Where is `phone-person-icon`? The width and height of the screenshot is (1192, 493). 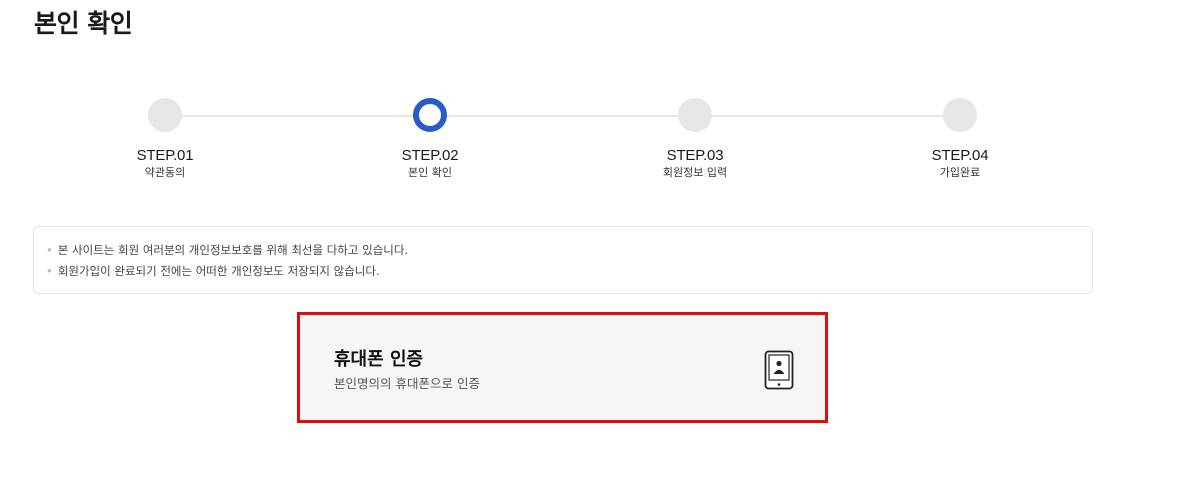
phone-person-icon is located at coordinates (779, 370).